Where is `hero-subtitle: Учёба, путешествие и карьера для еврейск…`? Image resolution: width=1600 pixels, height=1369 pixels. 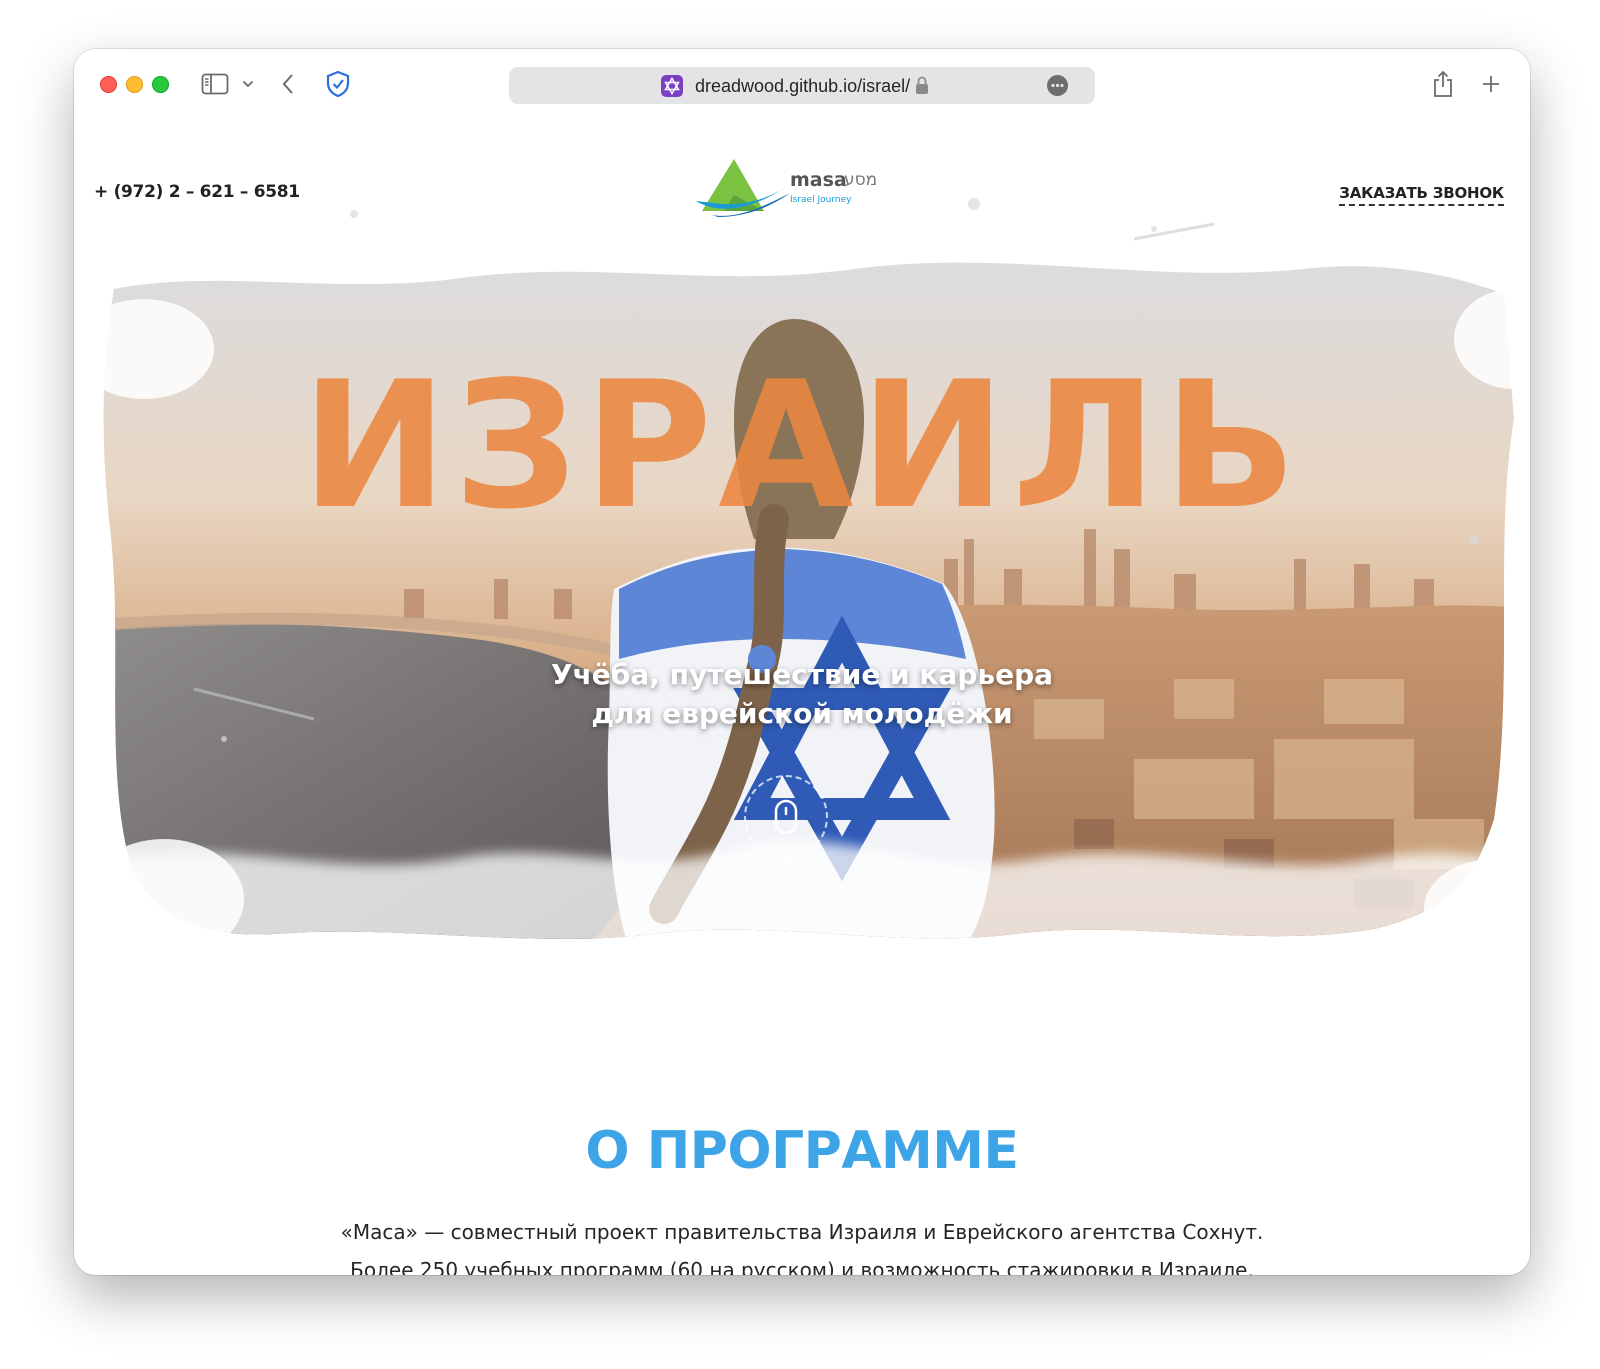 hero-subtitle: Учёба, путешествие и карьера для еврейск… is located at coordinates (802, 694).